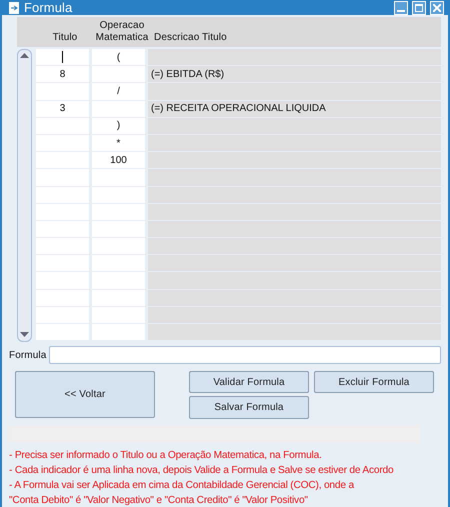 The height and width of the screenshot is (507, 450). Describe the element at coordinates (65, 38) in the screenshot. I see `column-header: Titulo` at that location.